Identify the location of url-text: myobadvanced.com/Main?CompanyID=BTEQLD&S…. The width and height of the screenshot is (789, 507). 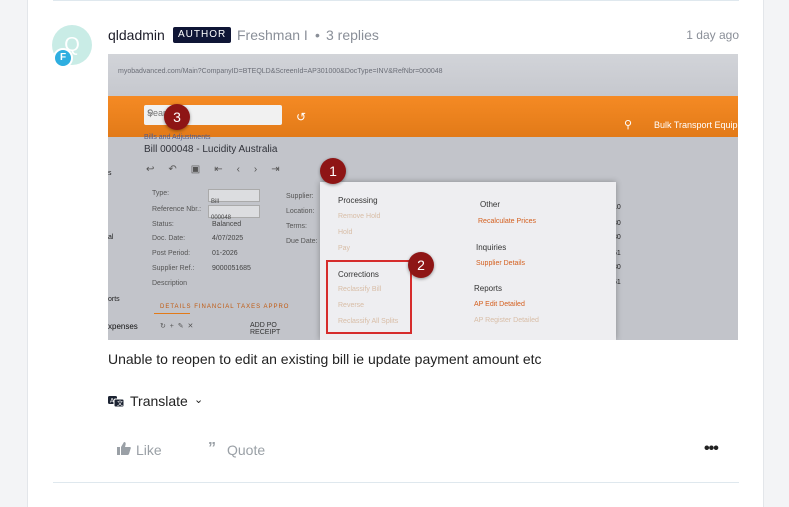
(280, 71).